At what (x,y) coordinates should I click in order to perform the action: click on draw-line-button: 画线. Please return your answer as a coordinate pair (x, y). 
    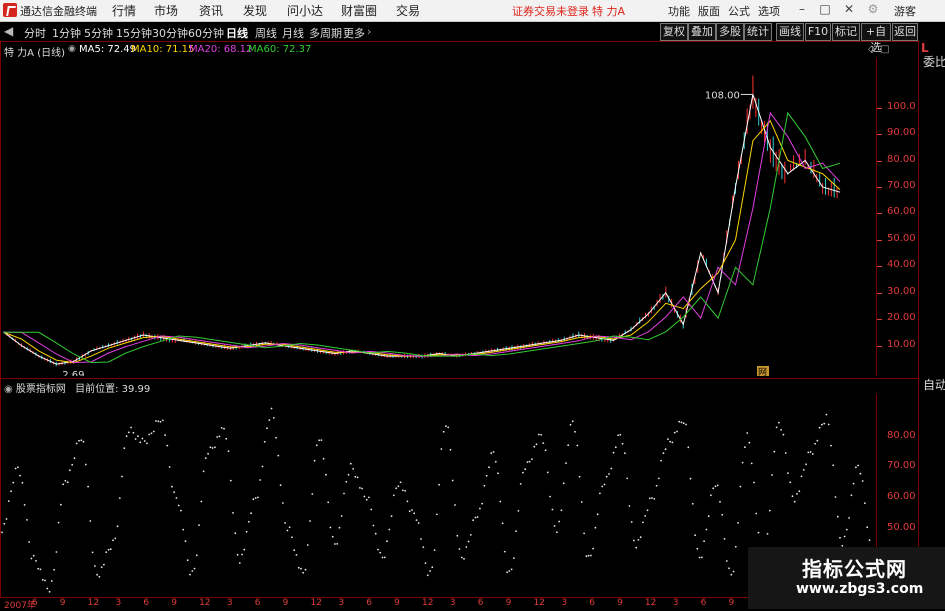
    Looking at the image, I should click on (790, 32).